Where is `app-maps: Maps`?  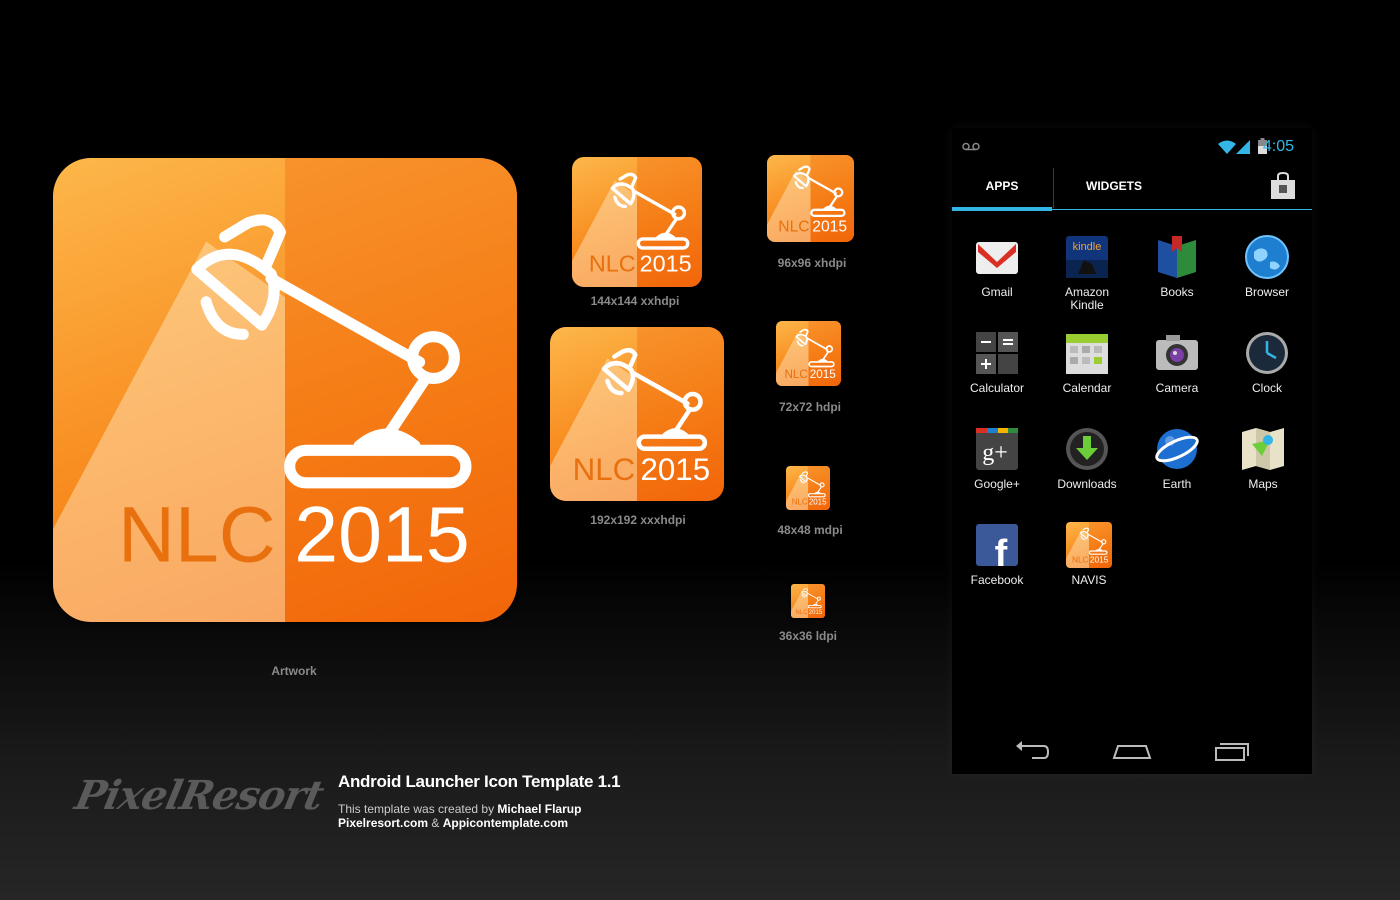 app-maps: Maps is located at coordinates (1263, 458).